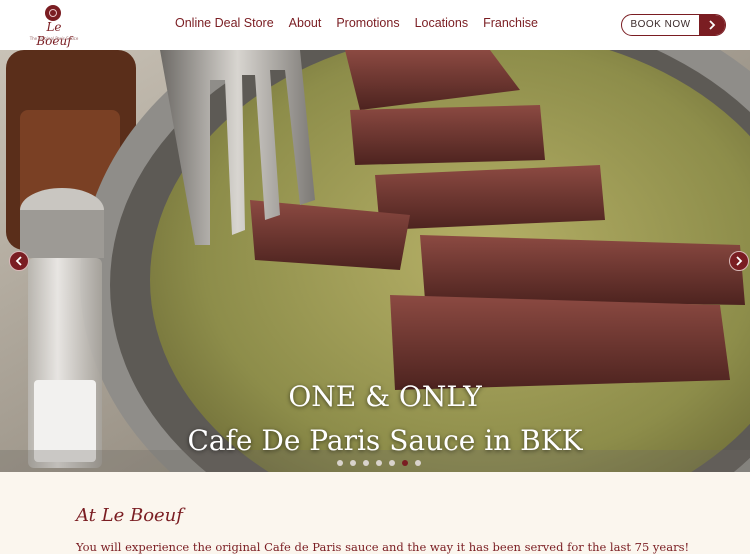  I want to click on slider-prev-button, so click(19, 261).